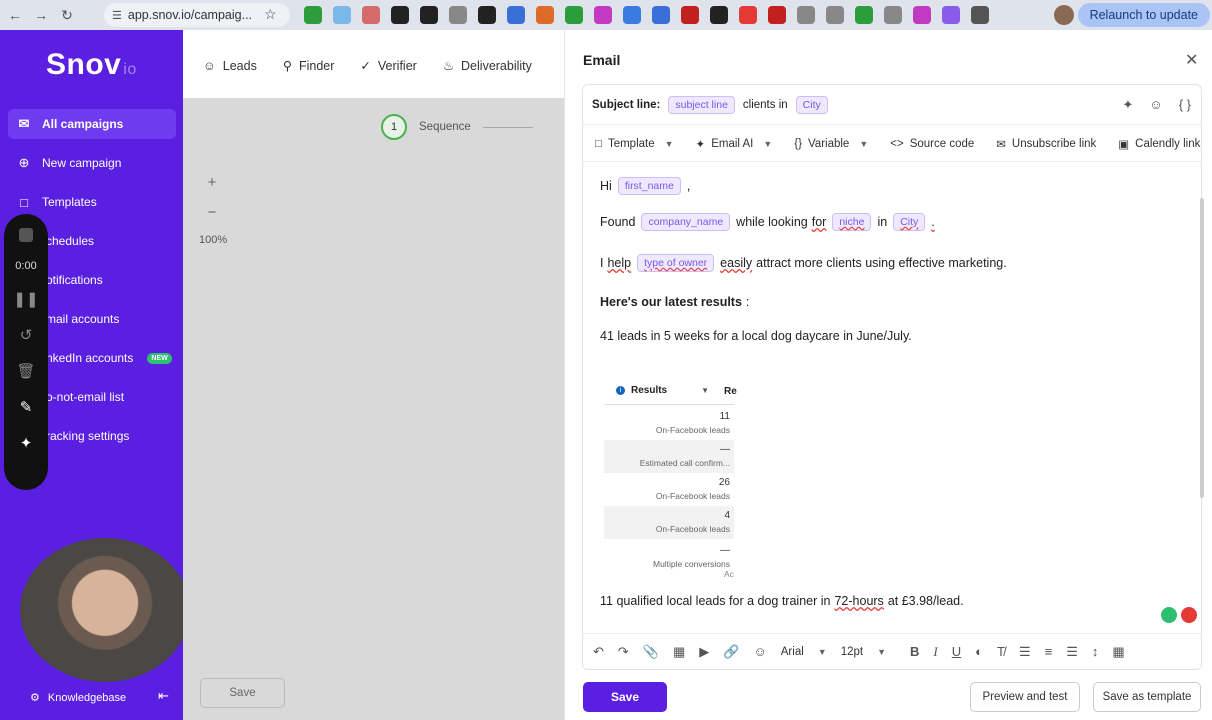  What do you see at coordinates (1049, 651) in the screenshot?
I see `numbered-list-icon: ≡` at bounding box center [1049, 651].